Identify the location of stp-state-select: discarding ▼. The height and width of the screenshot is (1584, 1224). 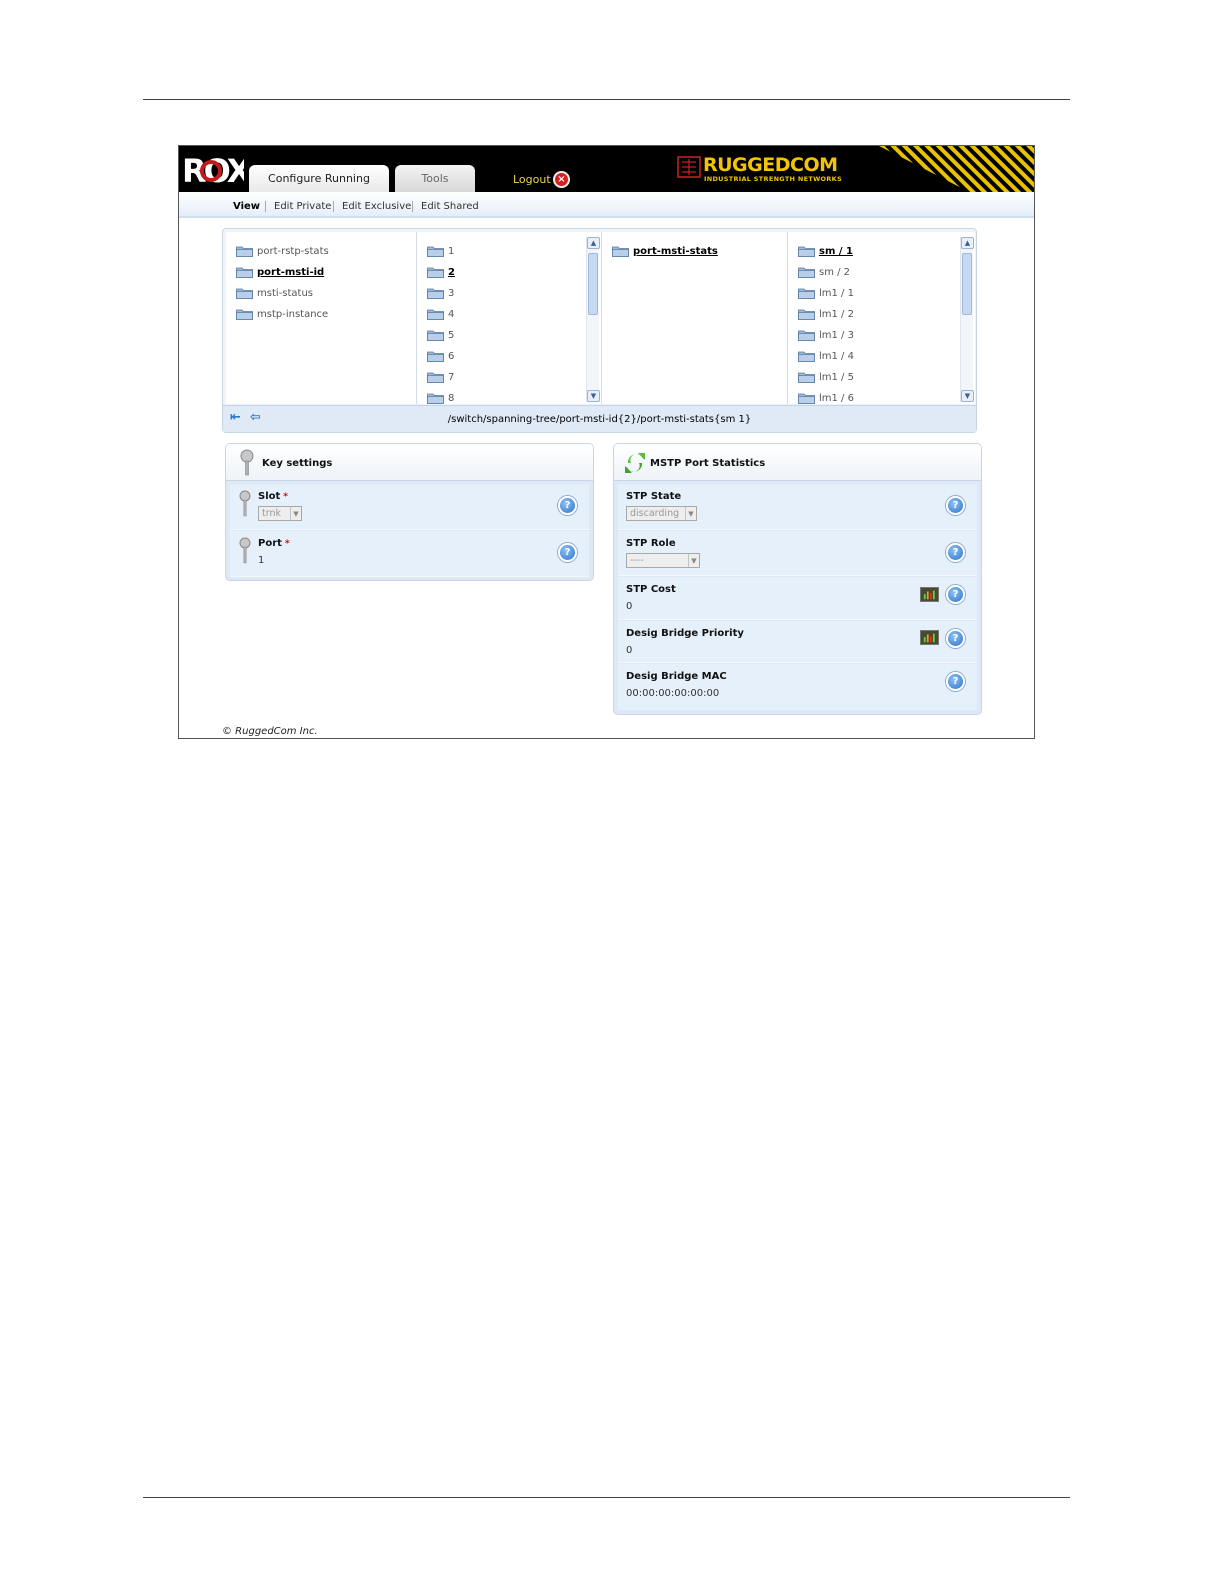
(661, 513).